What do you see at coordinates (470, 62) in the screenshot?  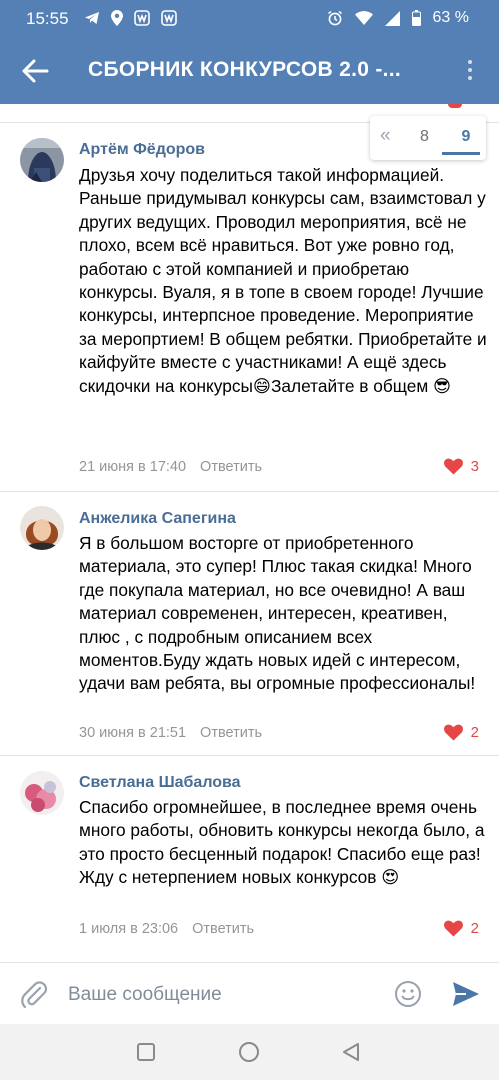 I see `more-vertical-icon` at bounding box center [470, 62].